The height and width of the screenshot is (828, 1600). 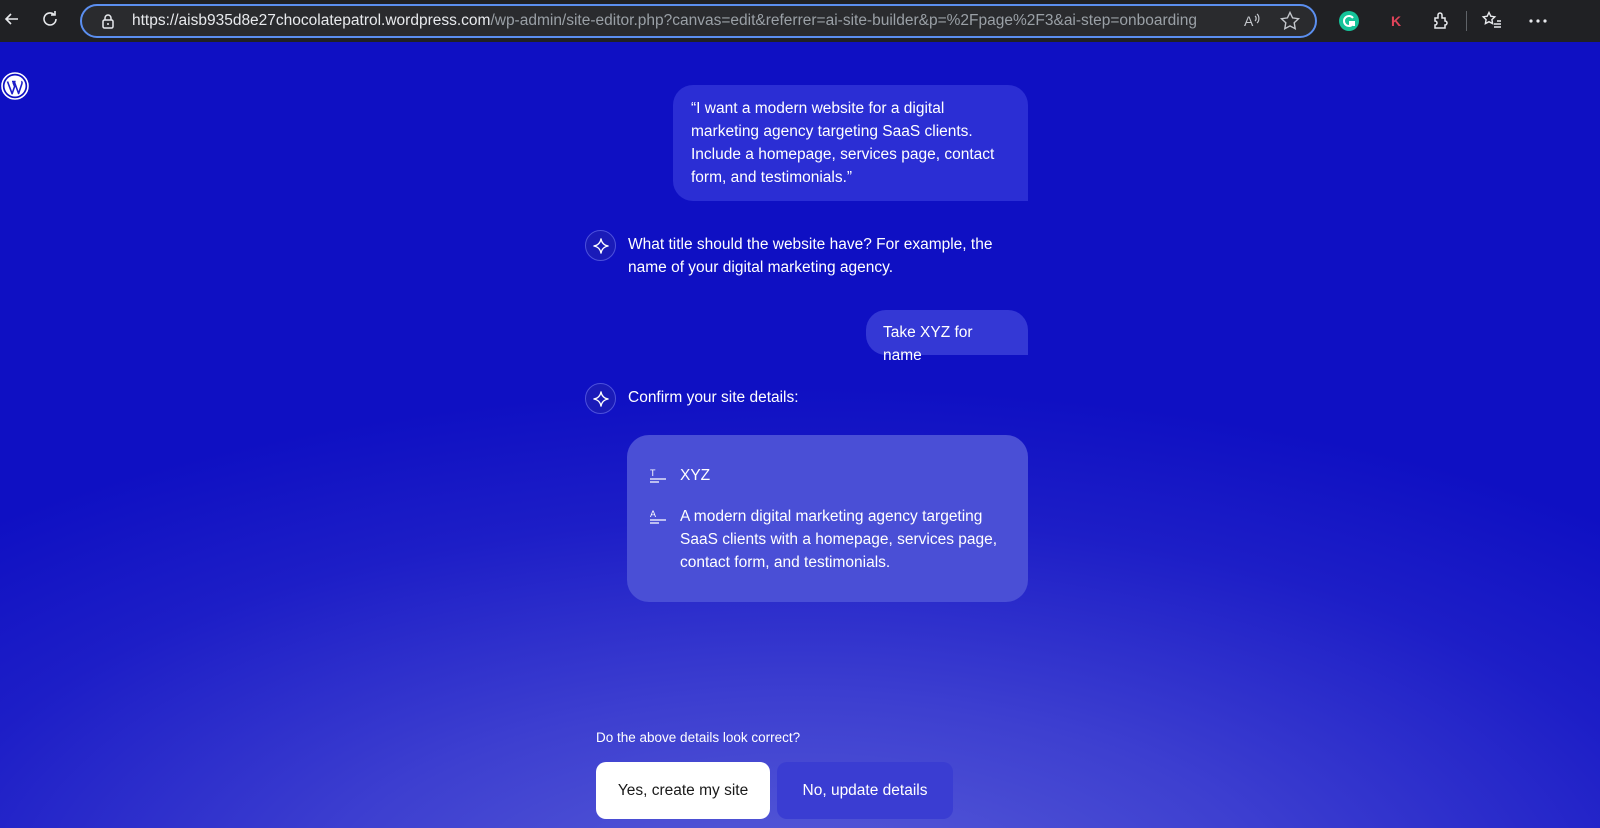 I want to click on k-extension-icon: K, so click(x=1396, y=21).